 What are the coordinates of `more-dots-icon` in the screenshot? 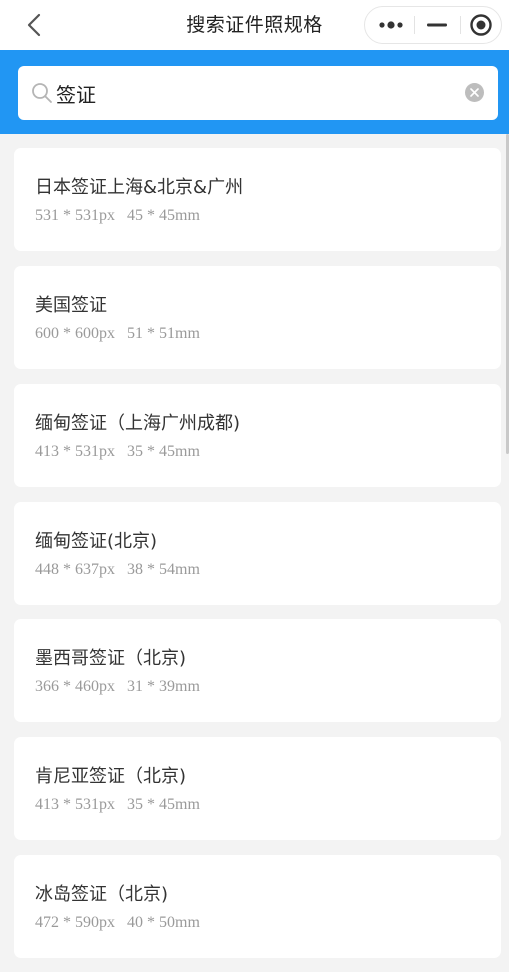 It's located at (391, 25).